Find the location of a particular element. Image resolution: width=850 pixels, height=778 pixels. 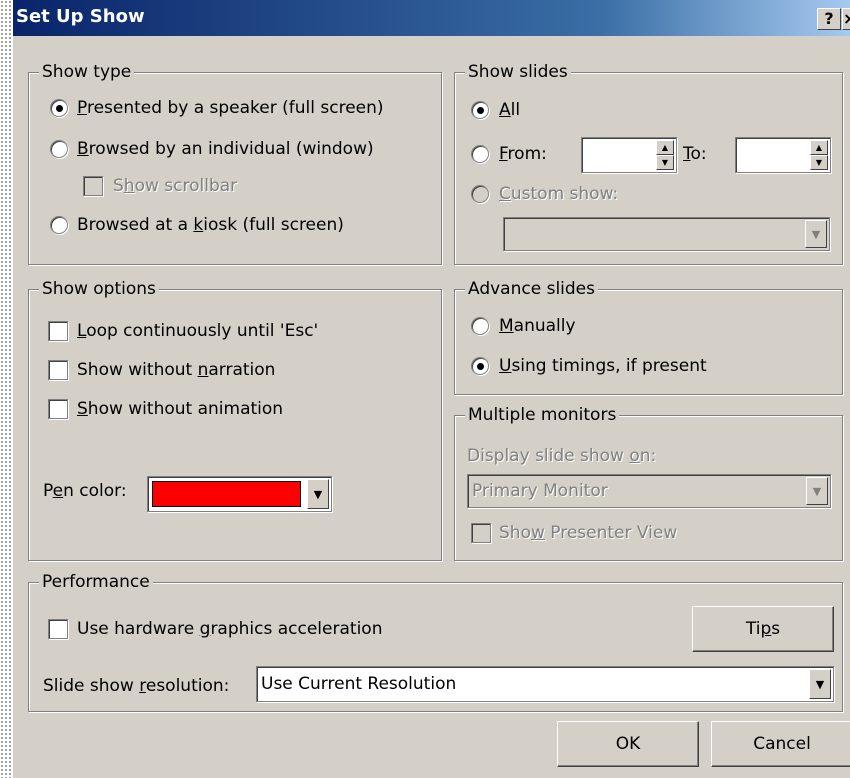

radio-browsed-by-individual is located at coordinates (59, 149).